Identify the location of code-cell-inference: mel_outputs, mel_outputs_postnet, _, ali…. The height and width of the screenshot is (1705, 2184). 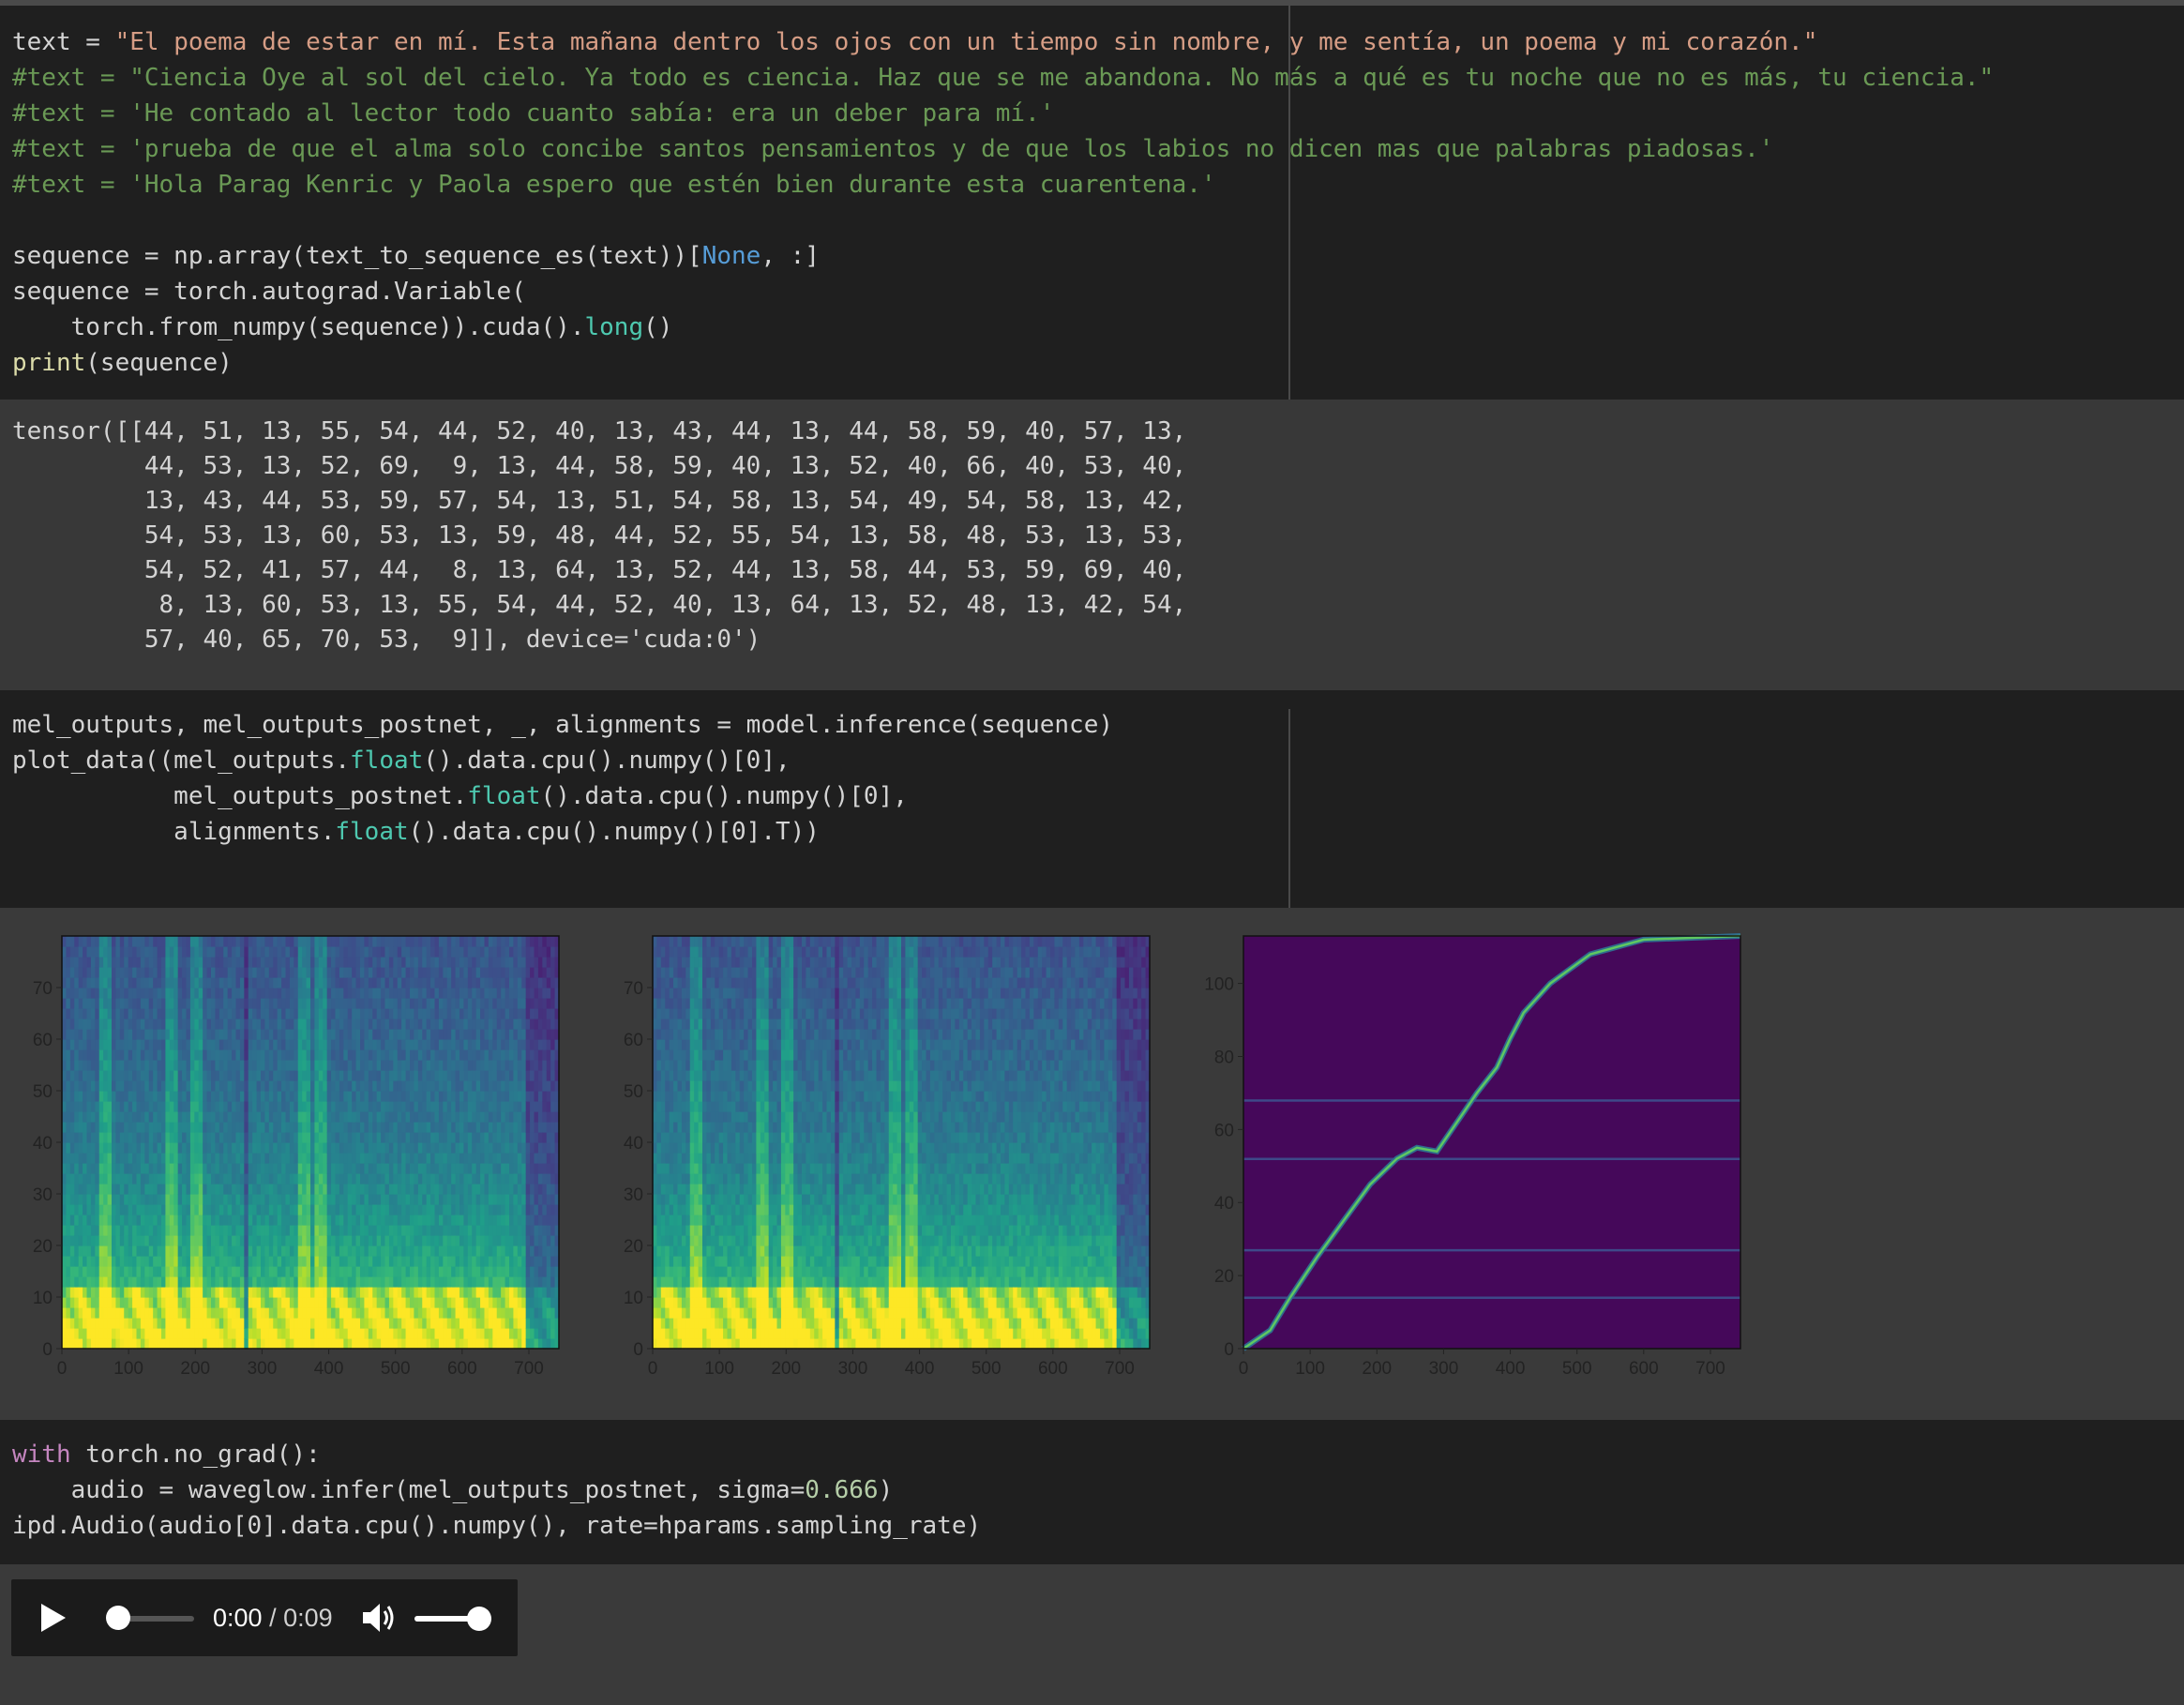
(1092, 799).